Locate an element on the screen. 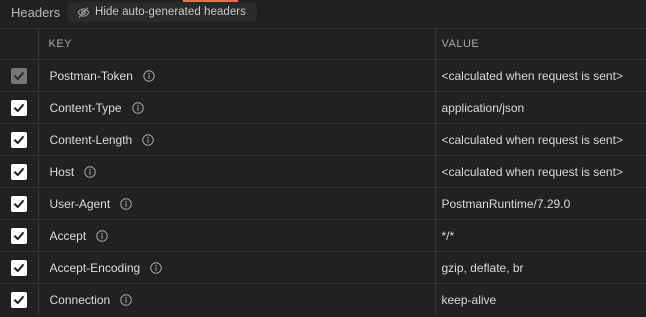 The image size is (646, 317). header-value: */* is located at coordinates (540, 235).